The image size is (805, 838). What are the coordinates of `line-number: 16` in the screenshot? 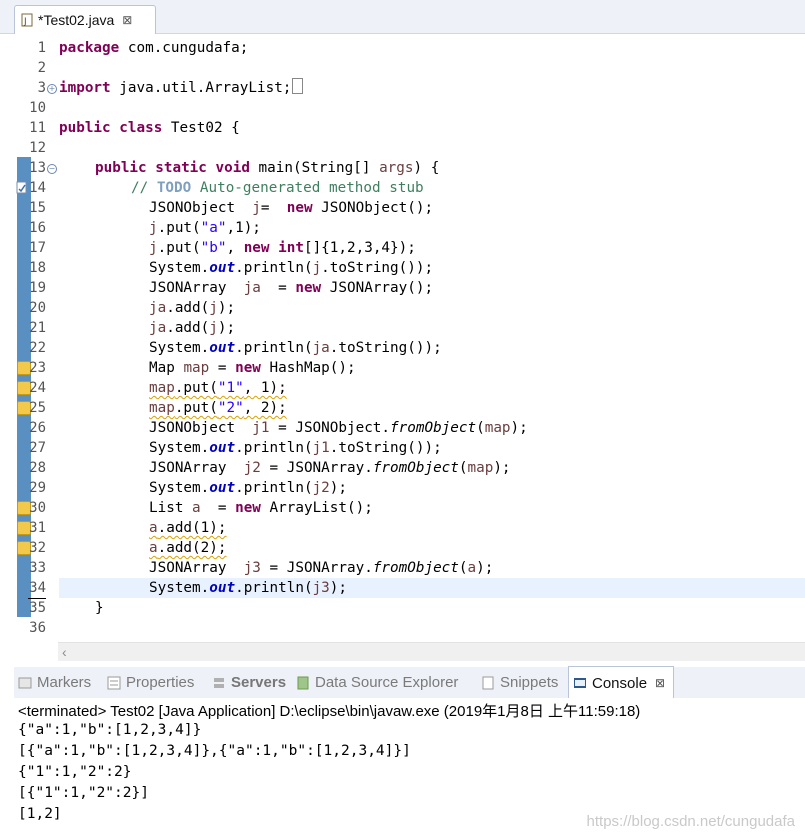 It's located at (37, 228).